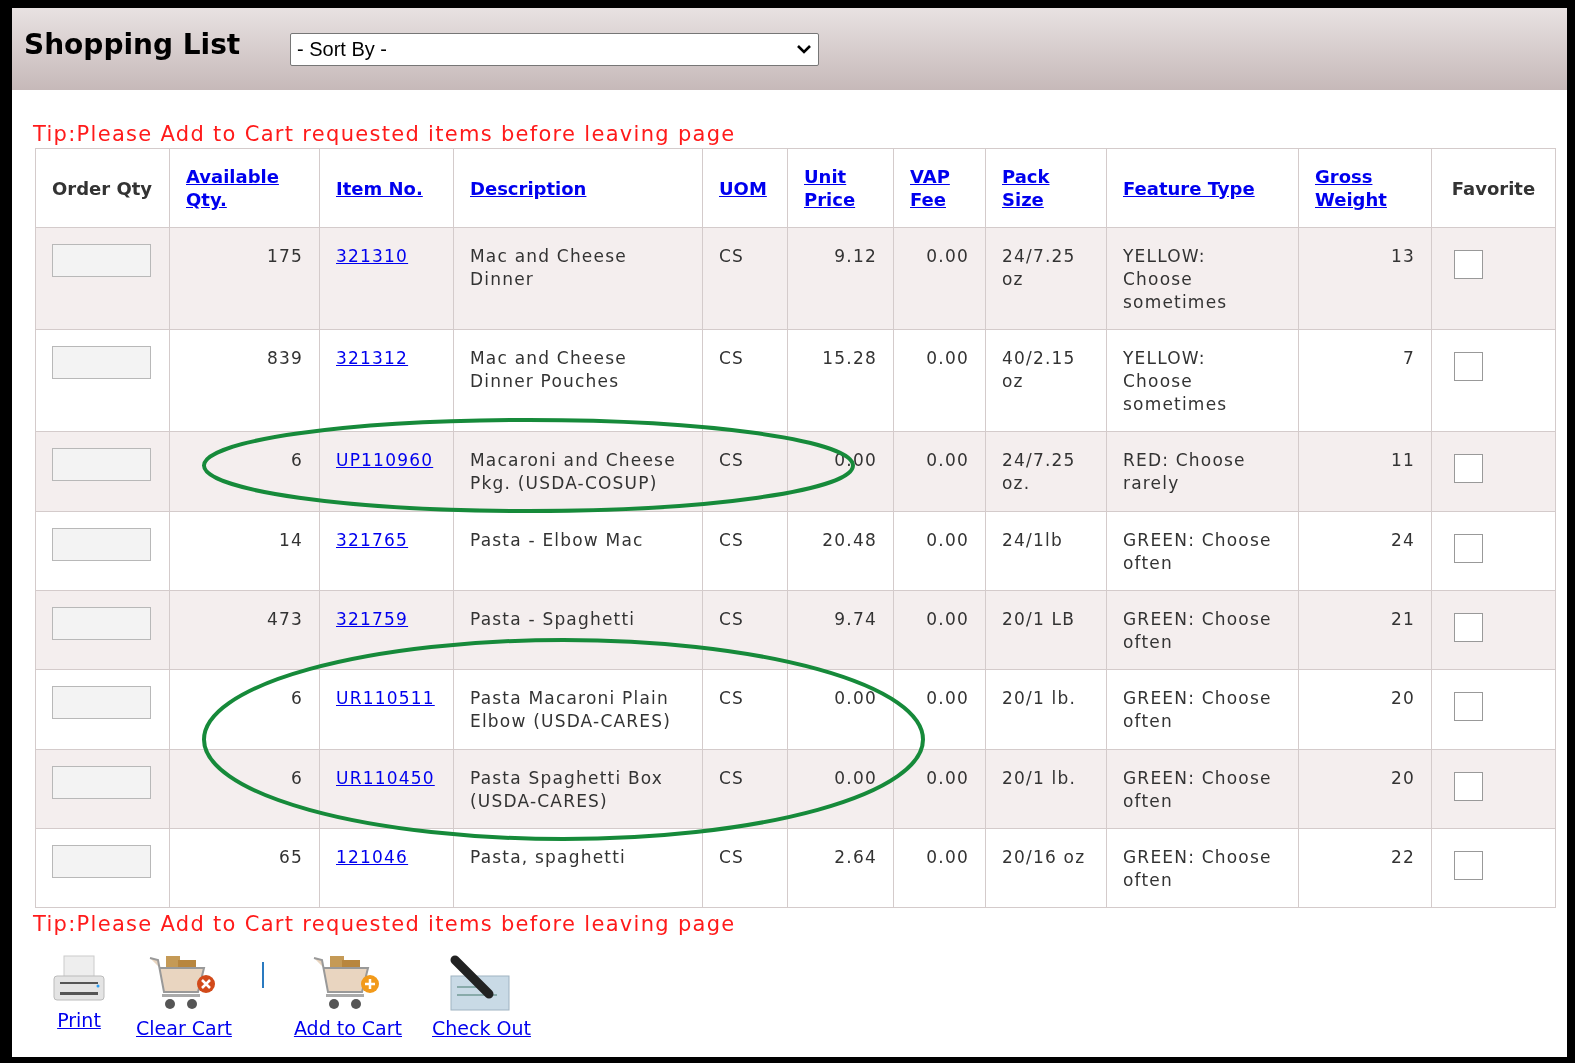 The height and width of the screenshot is (1063, 1575). I want to click on sort-select: - Sort By -, so click(554, 49).